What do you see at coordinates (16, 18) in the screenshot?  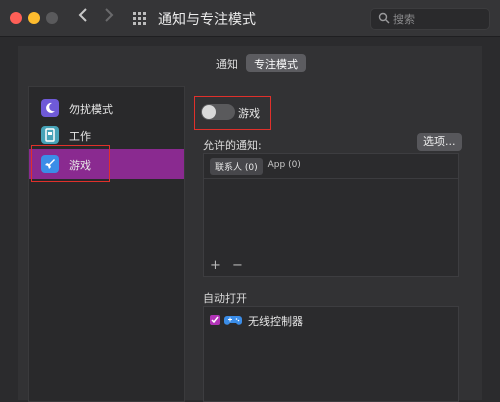 I see `close-window-button` at bounding box center [16, 18].